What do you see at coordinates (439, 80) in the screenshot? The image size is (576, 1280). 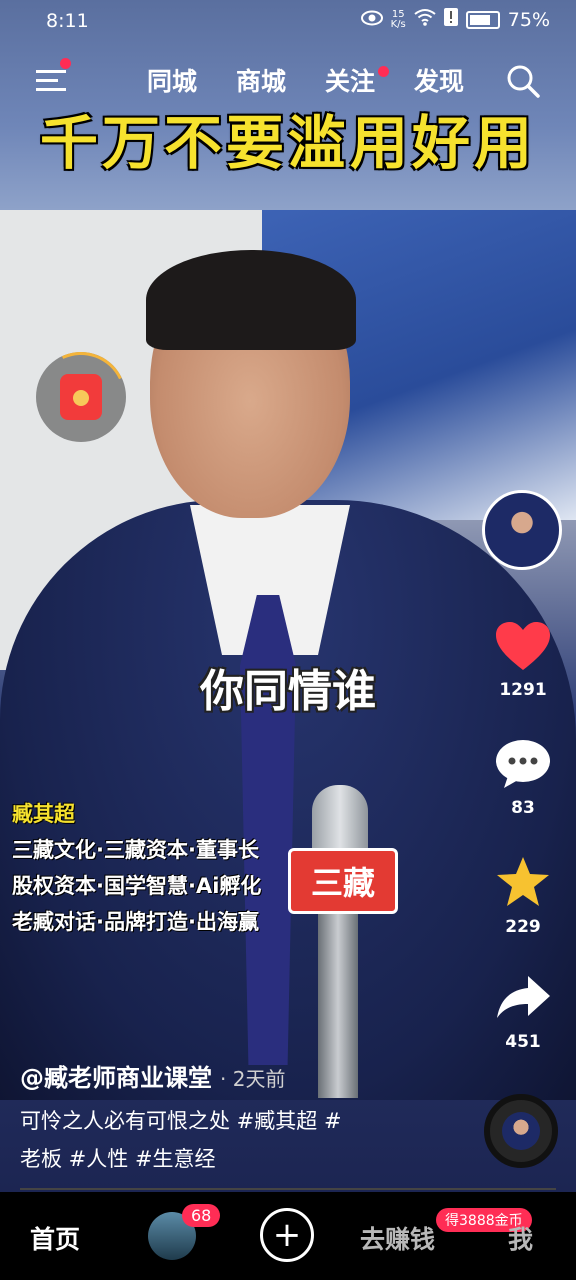 I see `tab-discover: 发现` at bounding box center [439, 80].